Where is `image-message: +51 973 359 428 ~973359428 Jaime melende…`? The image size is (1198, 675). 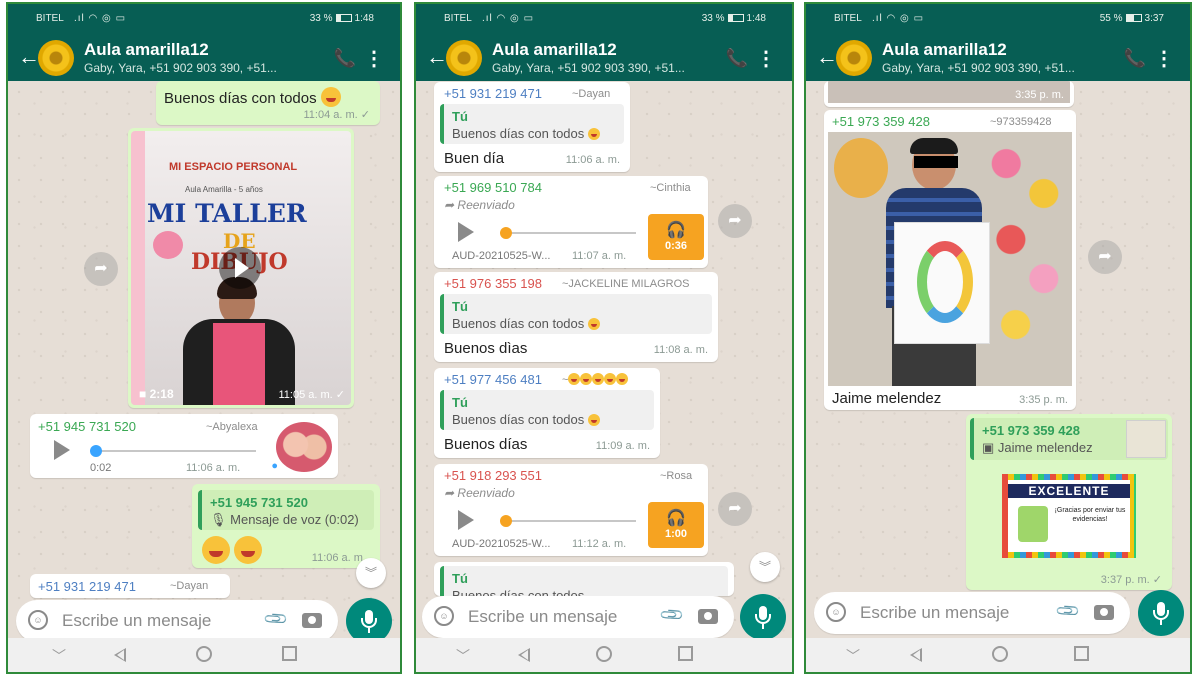 image-message: +51 973 359 428 ~973359428 Jaime melende… is located at coordinates (950, 260).